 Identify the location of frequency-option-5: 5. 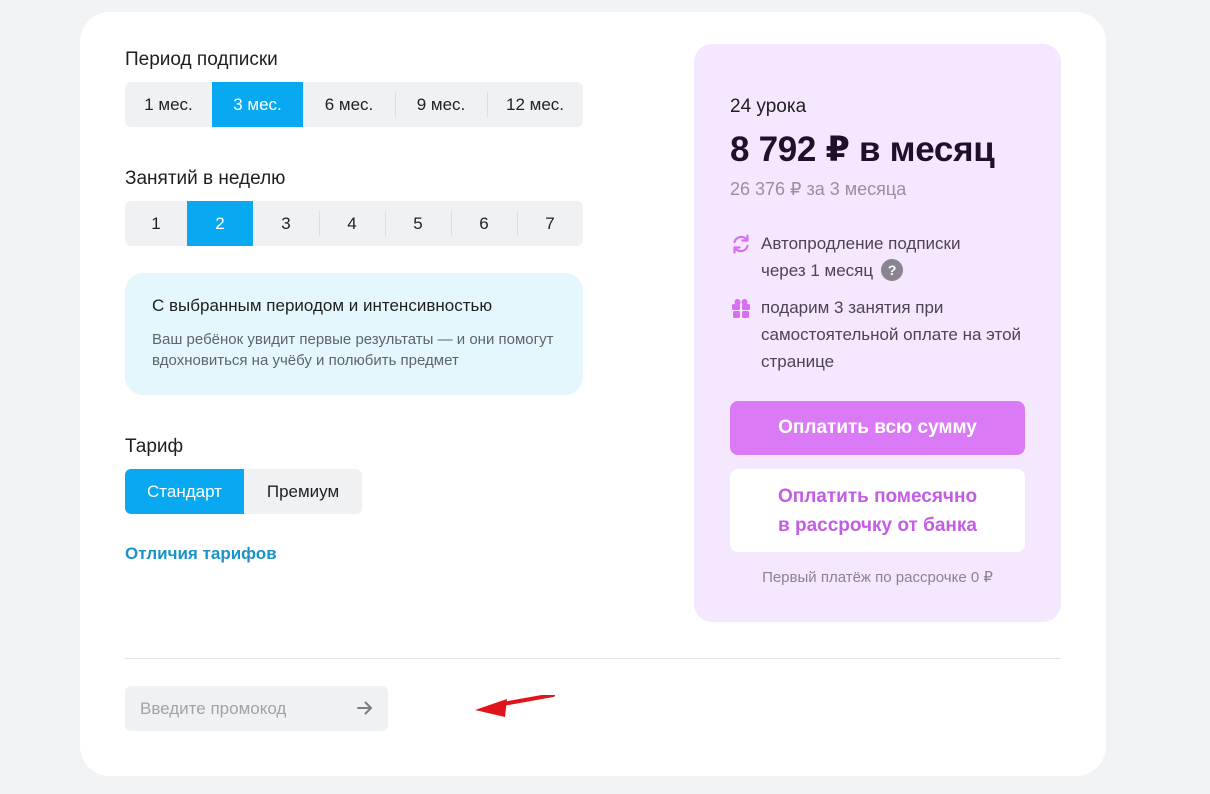
(418, 223).